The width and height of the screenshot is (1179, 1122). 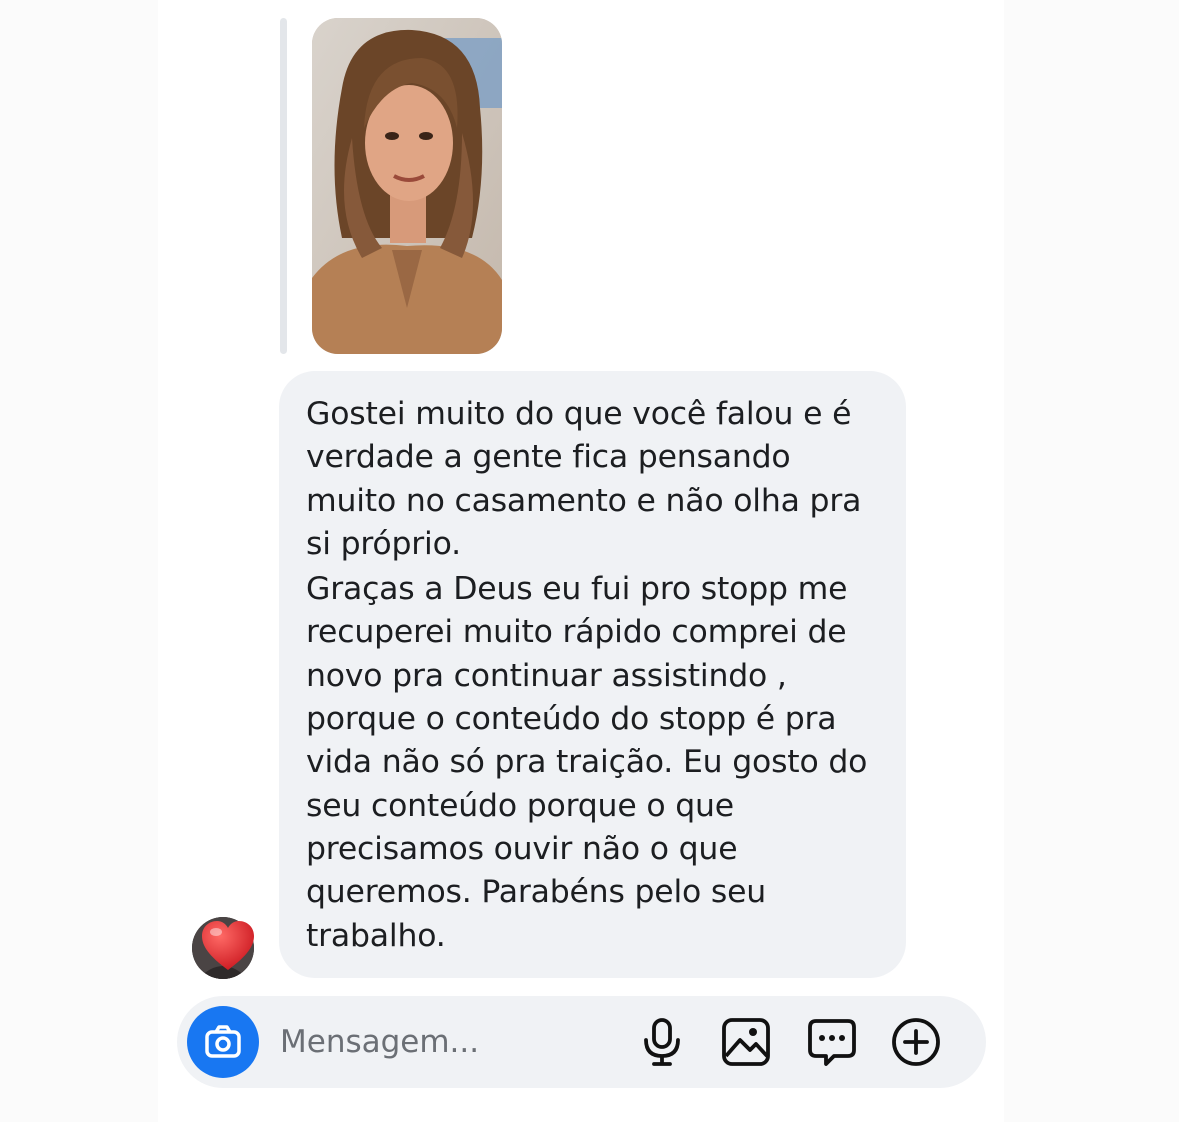 I want to click on message-composer, so click(x=581, y=1042).